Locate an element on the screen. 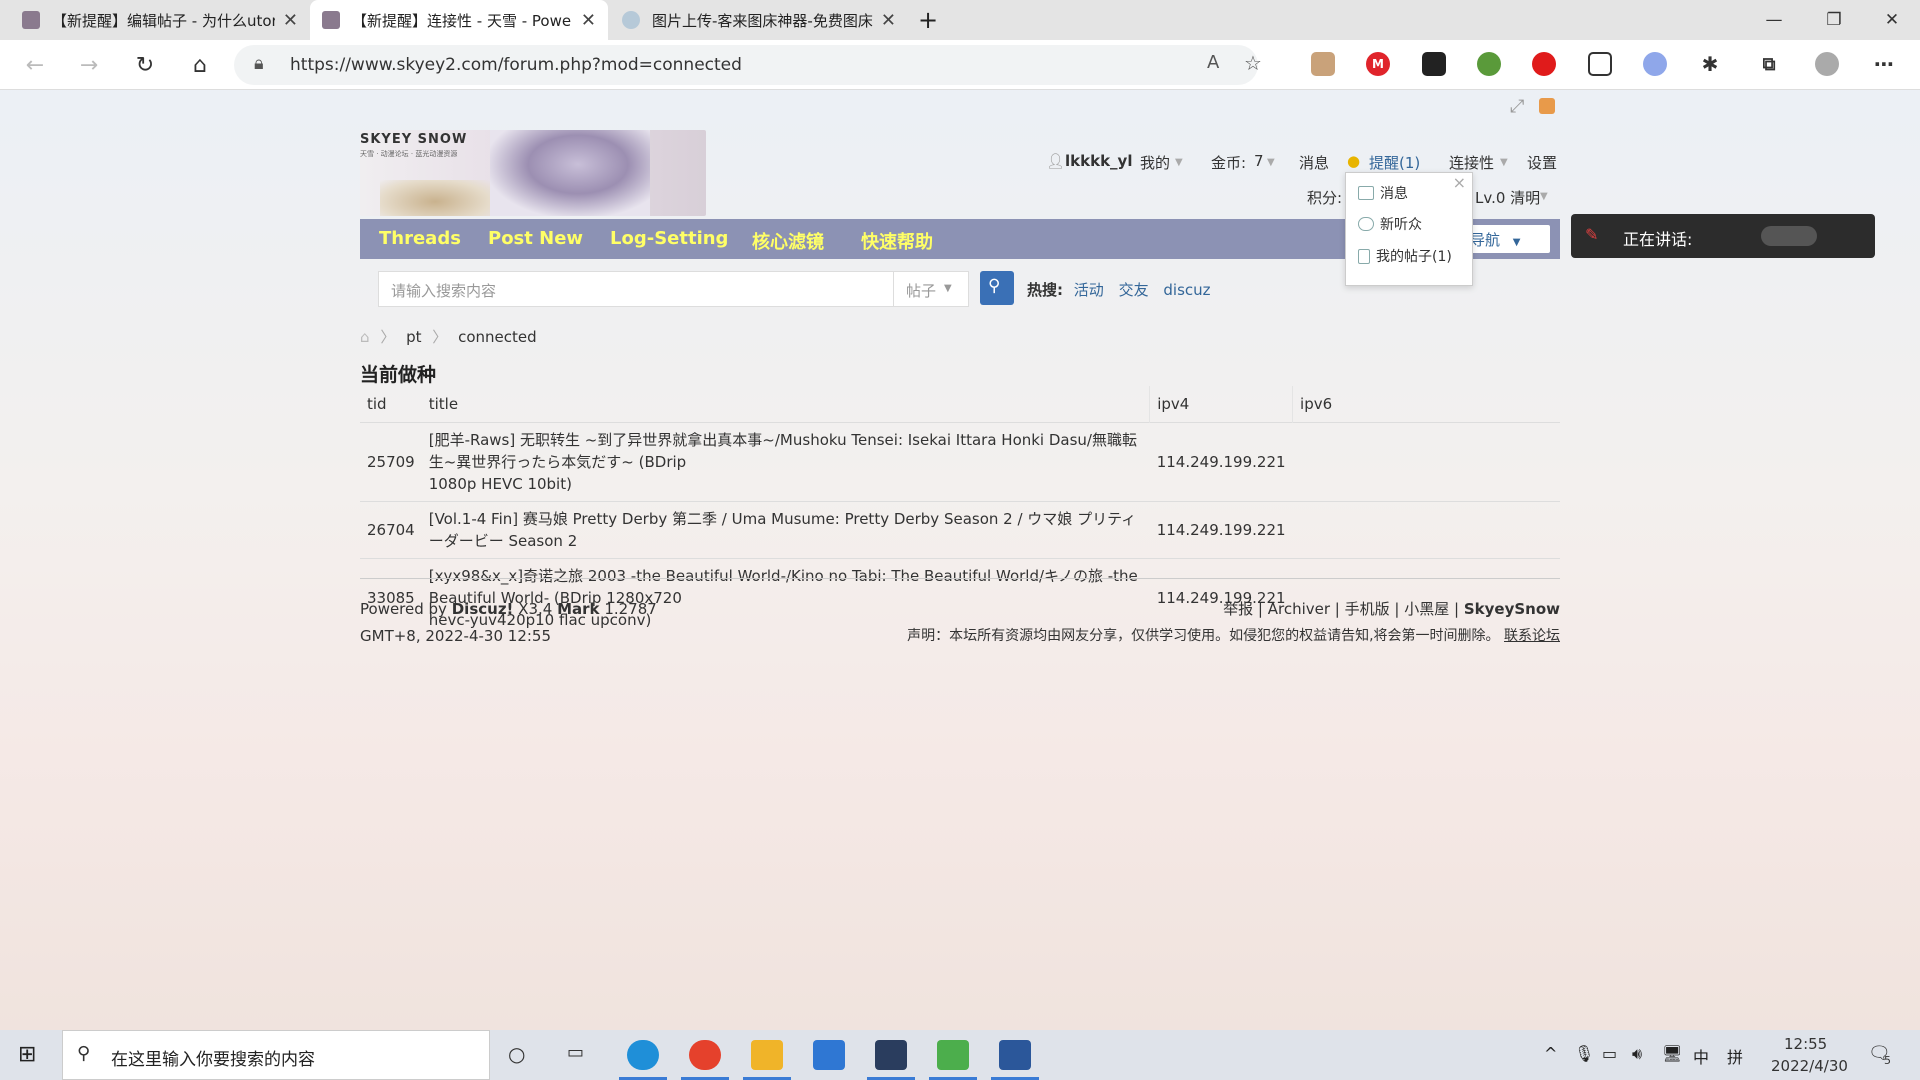 The width and height of the screenshot is (1920, 1080). extension-avatar-icon is located at coordinates (1323, 64).